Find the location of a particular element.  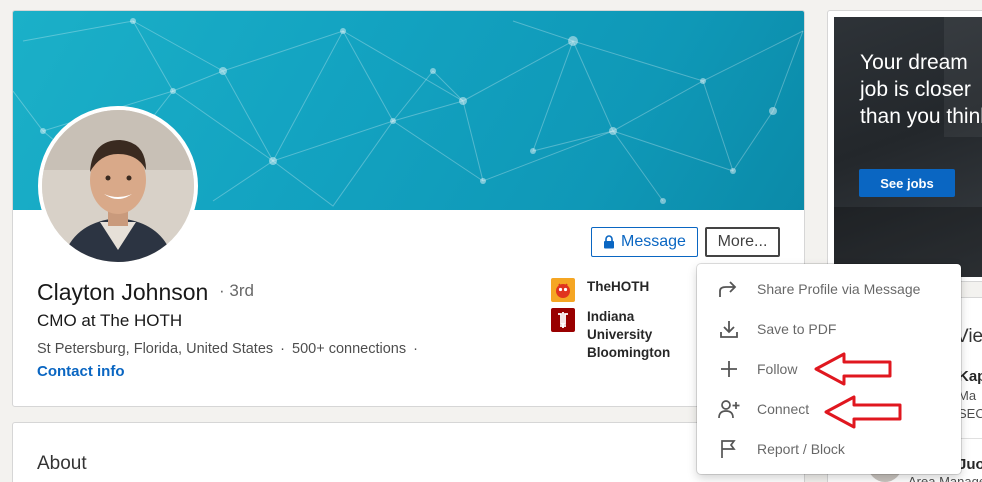

dropdown-item-share-profile: Share Profile via Message is located at coordinates (829, 289).